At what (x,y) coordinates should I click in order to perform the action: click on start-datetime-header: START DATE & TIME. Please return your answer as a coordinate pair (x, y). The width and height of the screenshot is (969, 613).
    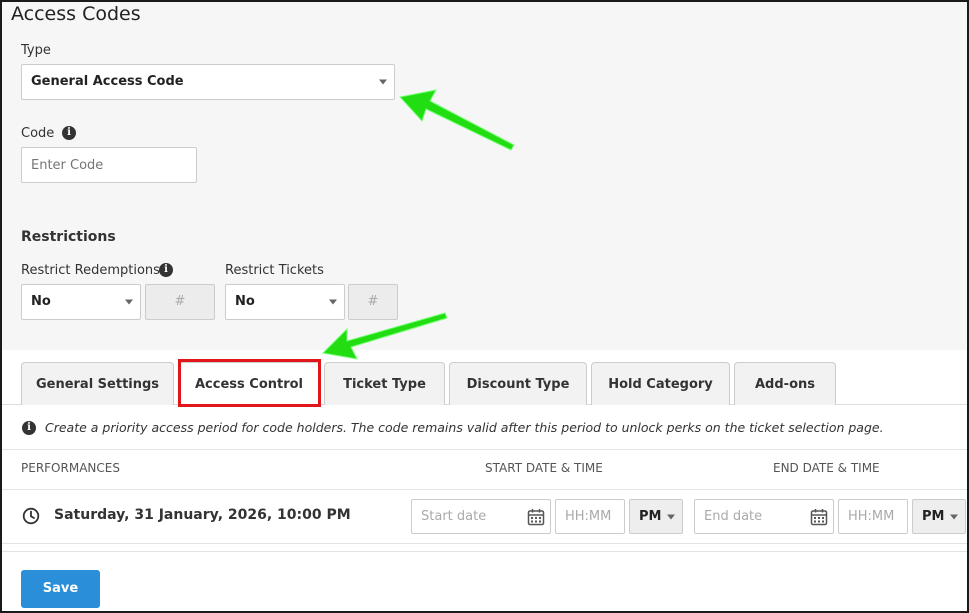
    Looking at the image, I should click on (544, 468).